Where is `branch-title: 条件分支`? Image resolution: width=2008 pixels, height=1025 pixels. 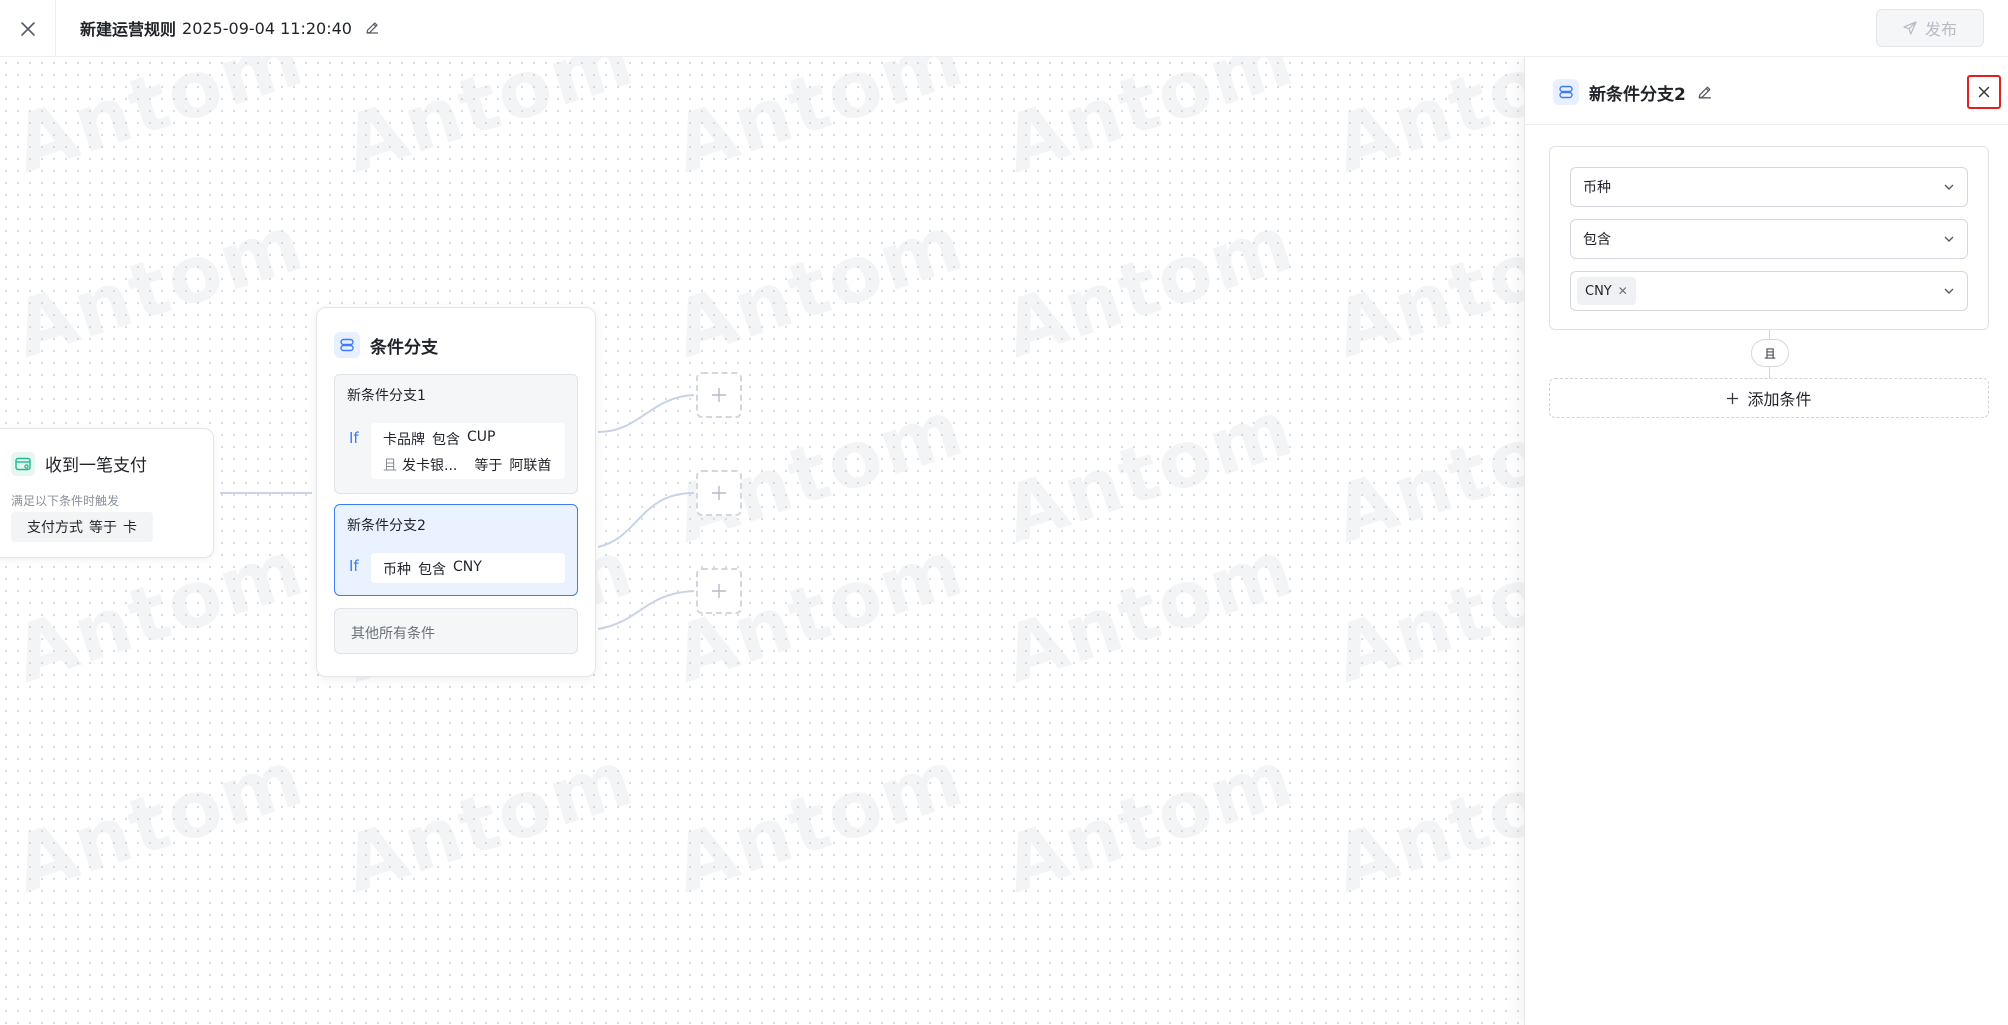
branch-title: 条件分支 is located at coordinates (404, 347).